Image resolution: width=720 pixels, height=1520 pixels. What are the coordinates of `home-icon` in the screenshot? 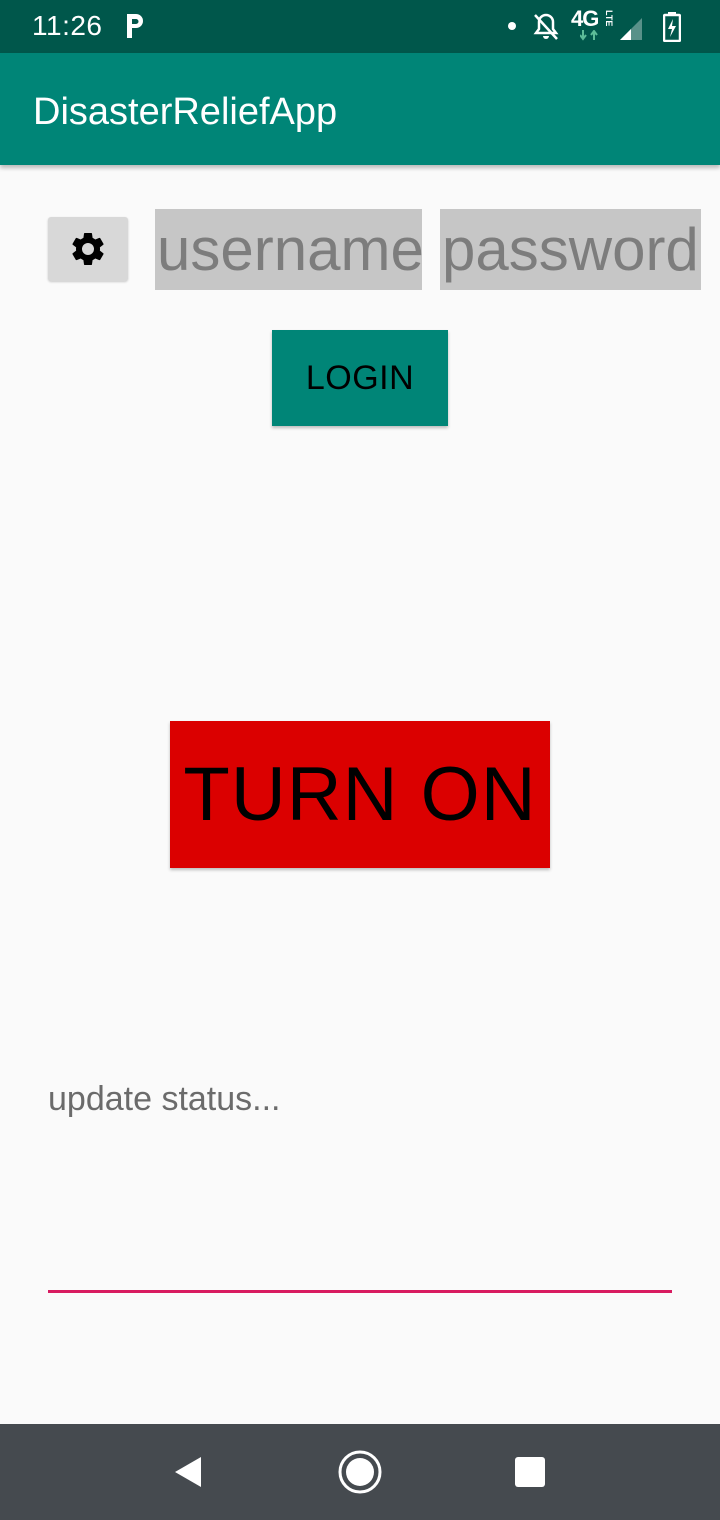 It's located at (360, 1472).